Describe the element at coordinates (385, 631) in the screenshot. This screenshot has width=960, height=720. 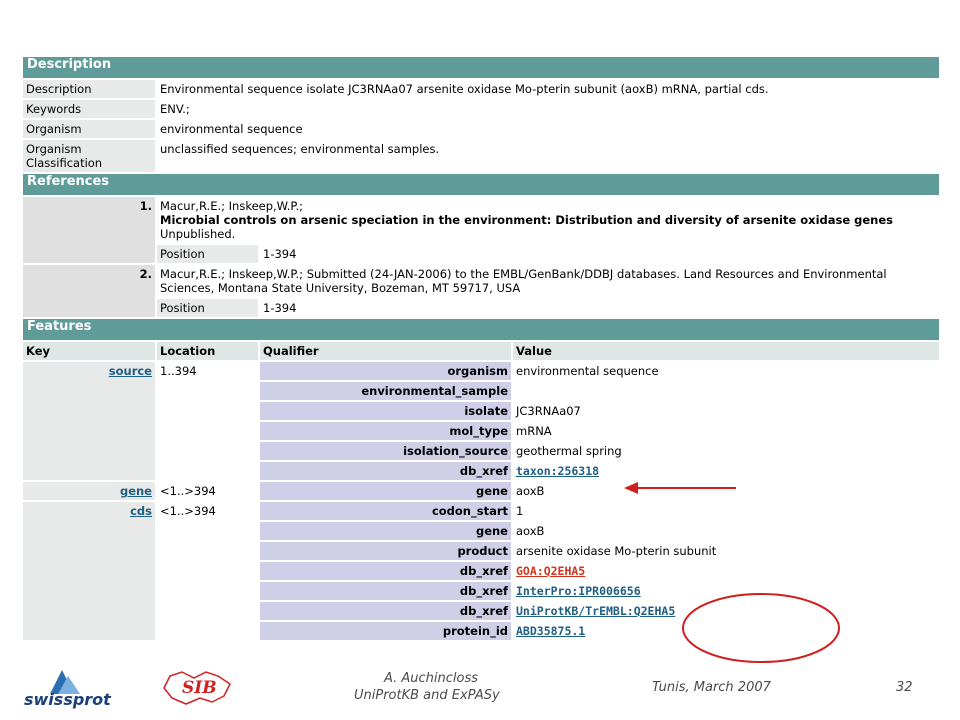
I see `qualifier-name: protein_id` at that location.